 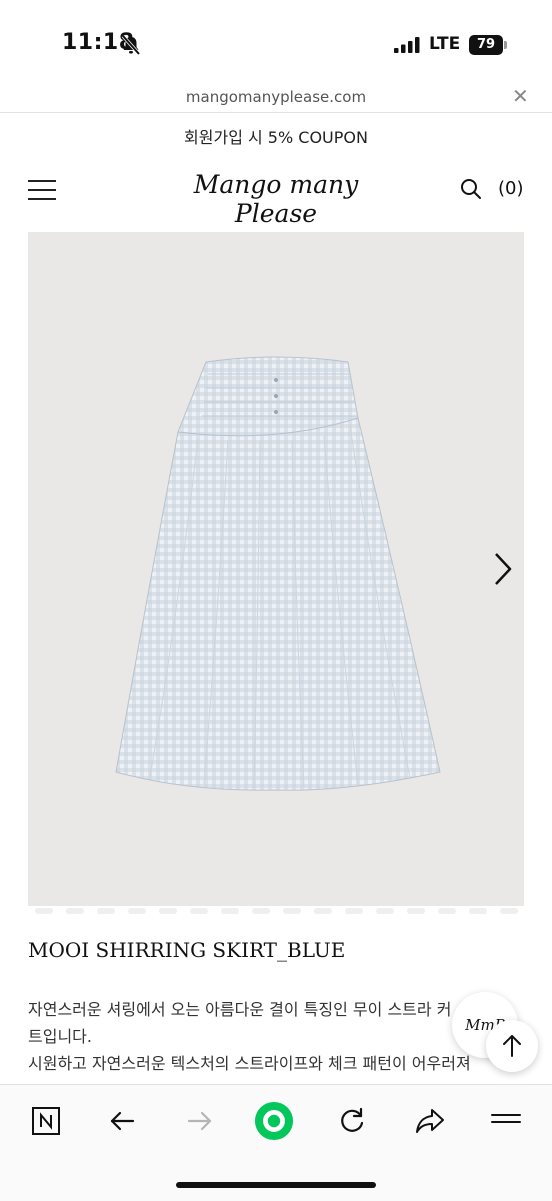 I want to click on arrow-up-icon, so click(x=512, y=1046).